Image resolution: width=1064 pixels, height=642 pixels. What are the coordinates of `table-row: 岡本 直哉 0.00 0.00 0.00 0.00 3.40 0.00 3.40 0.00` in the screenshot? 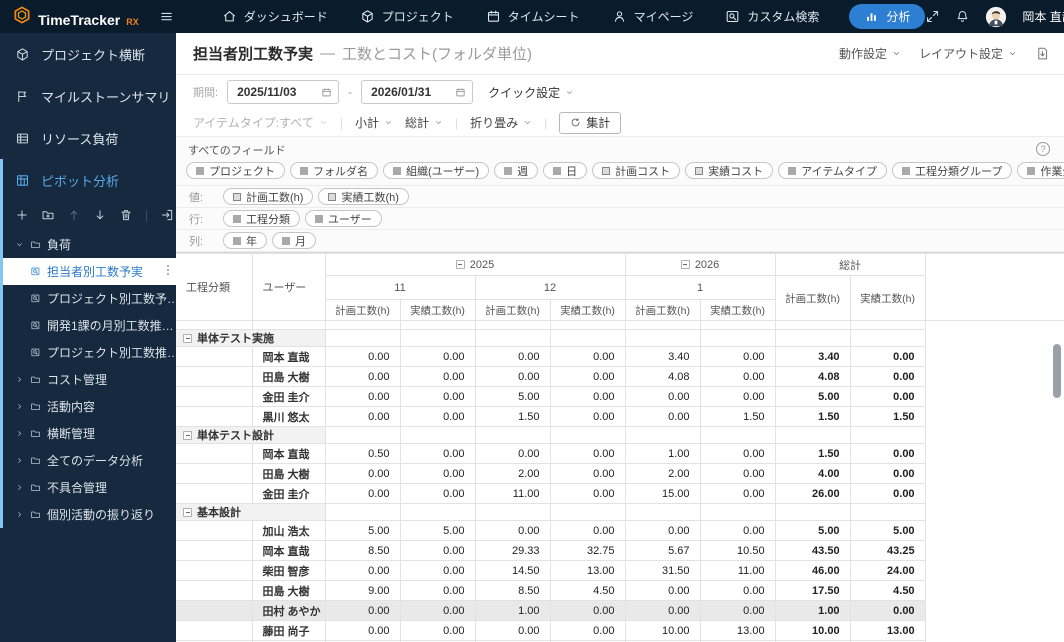 It's located at (620, 356).